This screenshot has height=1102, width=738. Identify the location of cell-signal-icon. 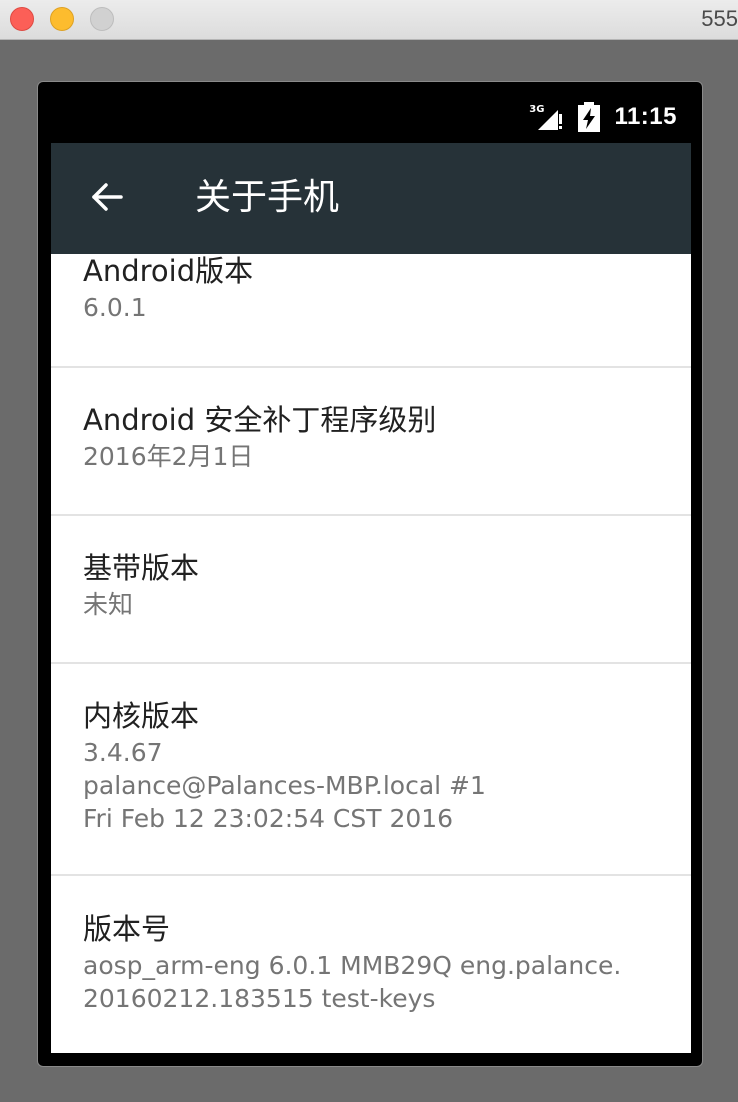
(549, 117).